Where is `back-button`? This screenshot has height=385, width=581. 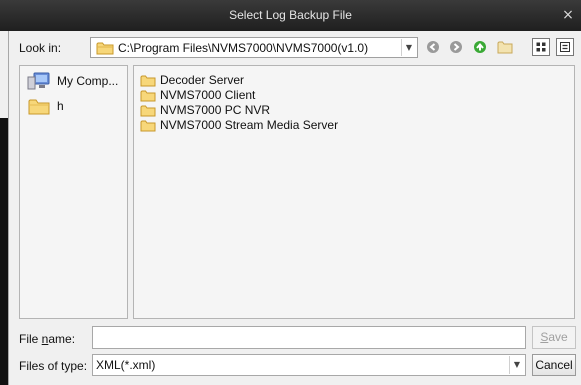 back-button is located at coordinates (433, 47).